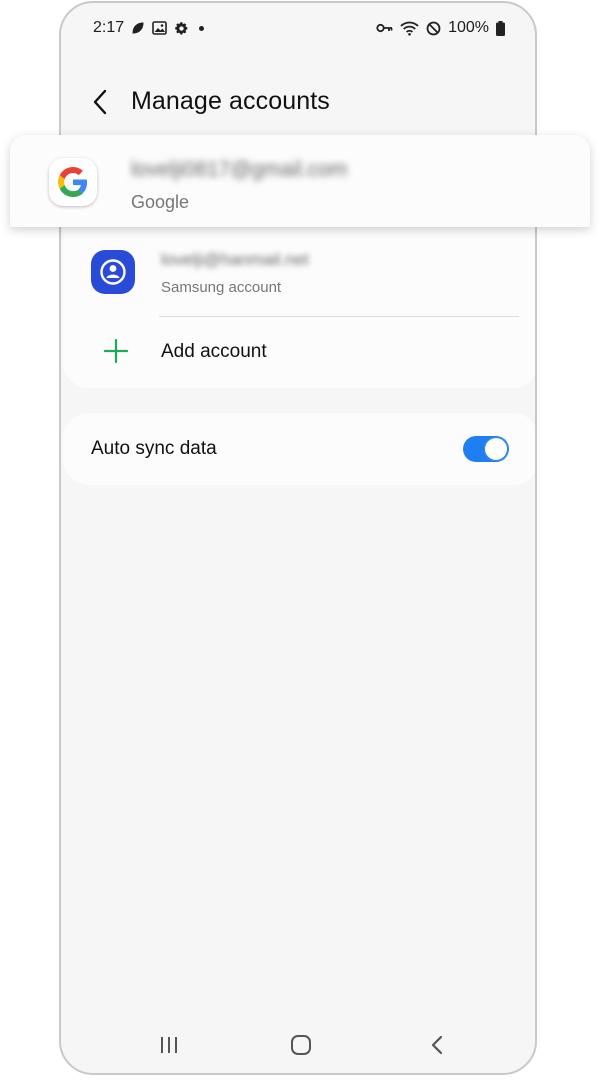 This screenshot has height=1080, width=600. I want to click on home-icon, so click(301, 1045).